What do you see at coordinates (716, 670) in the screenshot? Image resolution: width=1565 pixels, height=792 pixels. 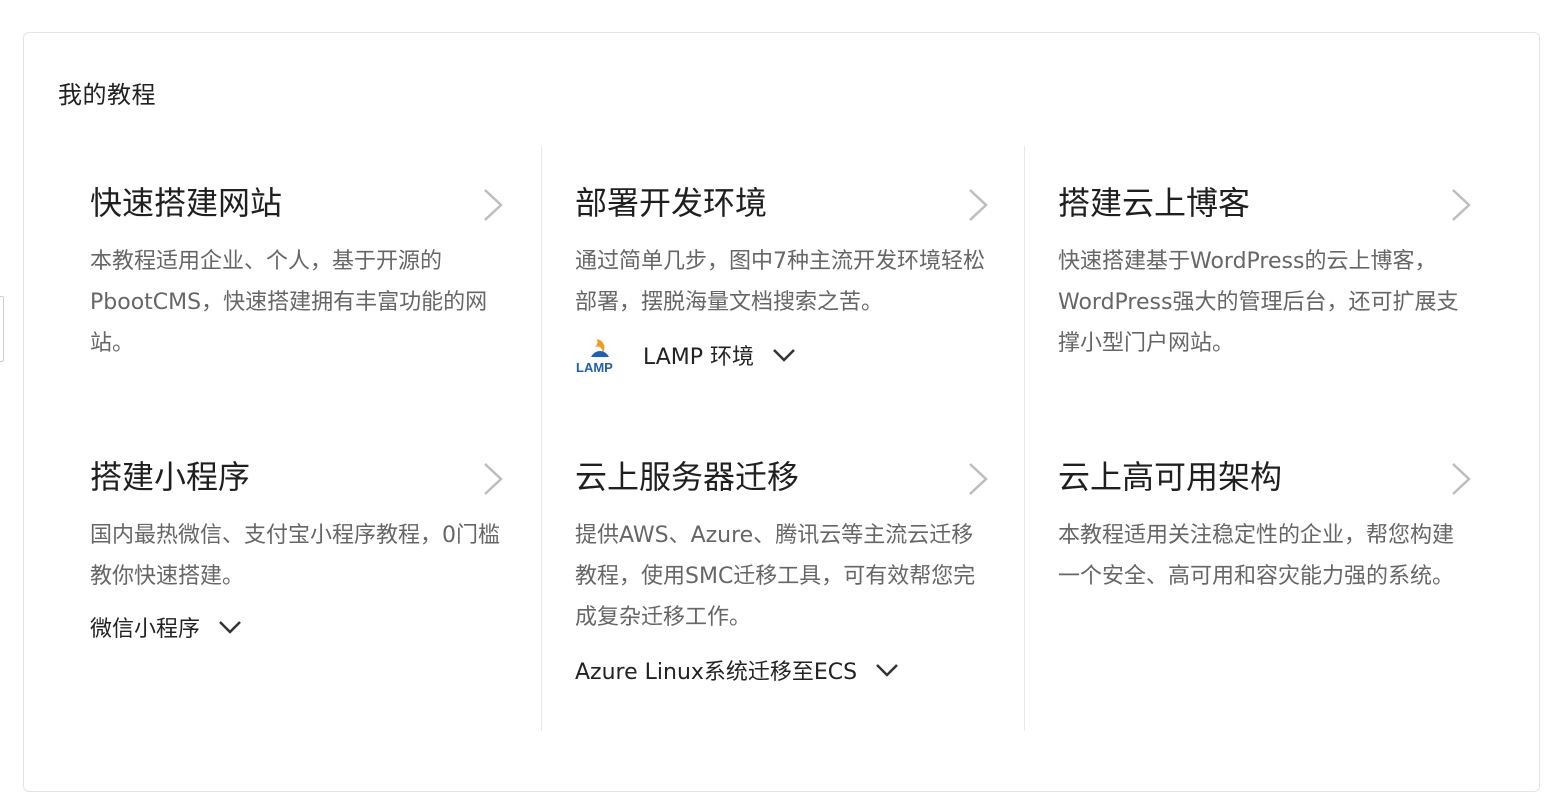 I see `dropdown-label: Azure Linux系统迁移至ECS` at bounding box center [716, 670].